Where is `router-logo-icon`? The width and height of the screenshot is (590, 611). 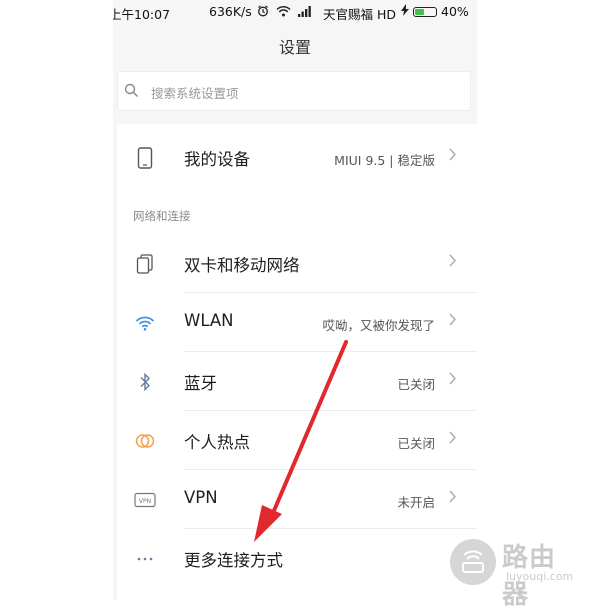
router-logo-icon is located at coordinates (473, 562).